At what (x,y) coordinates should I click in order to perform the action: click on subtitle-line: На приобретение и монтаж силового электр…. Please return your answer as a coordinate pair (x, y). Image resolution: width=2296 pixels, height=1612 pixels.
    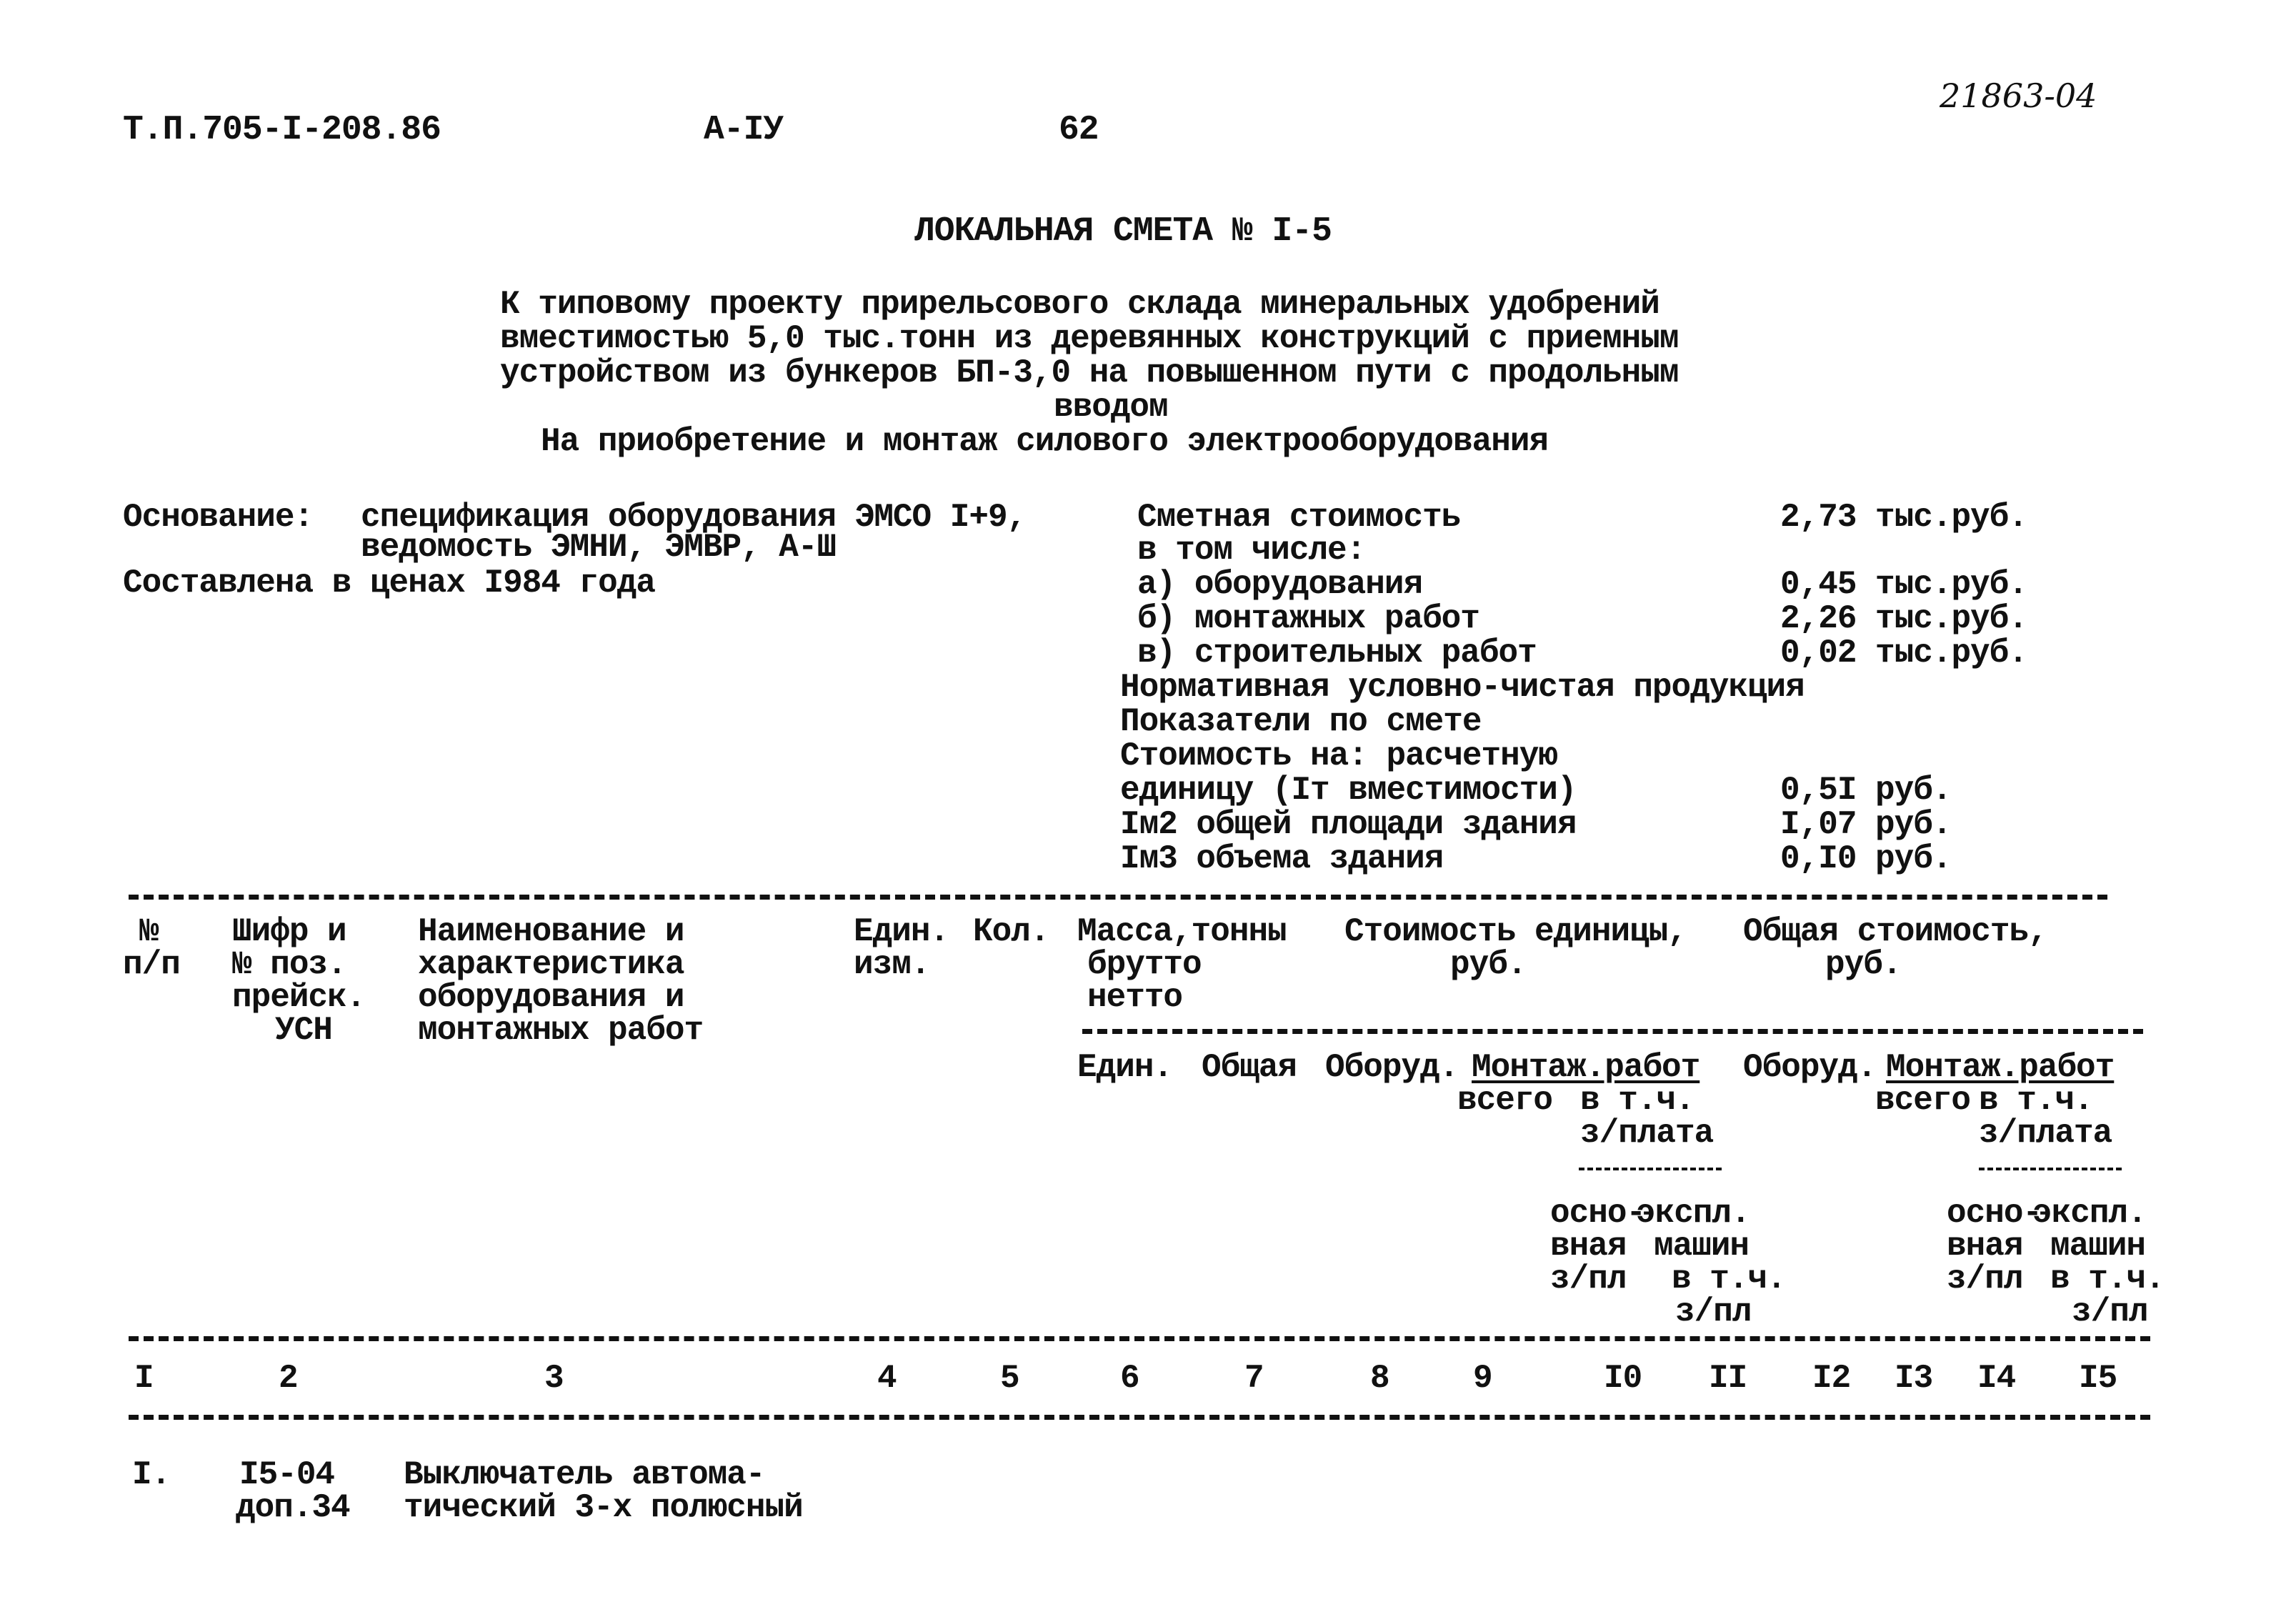
    Looking at the image, I should click on (1045, 441).